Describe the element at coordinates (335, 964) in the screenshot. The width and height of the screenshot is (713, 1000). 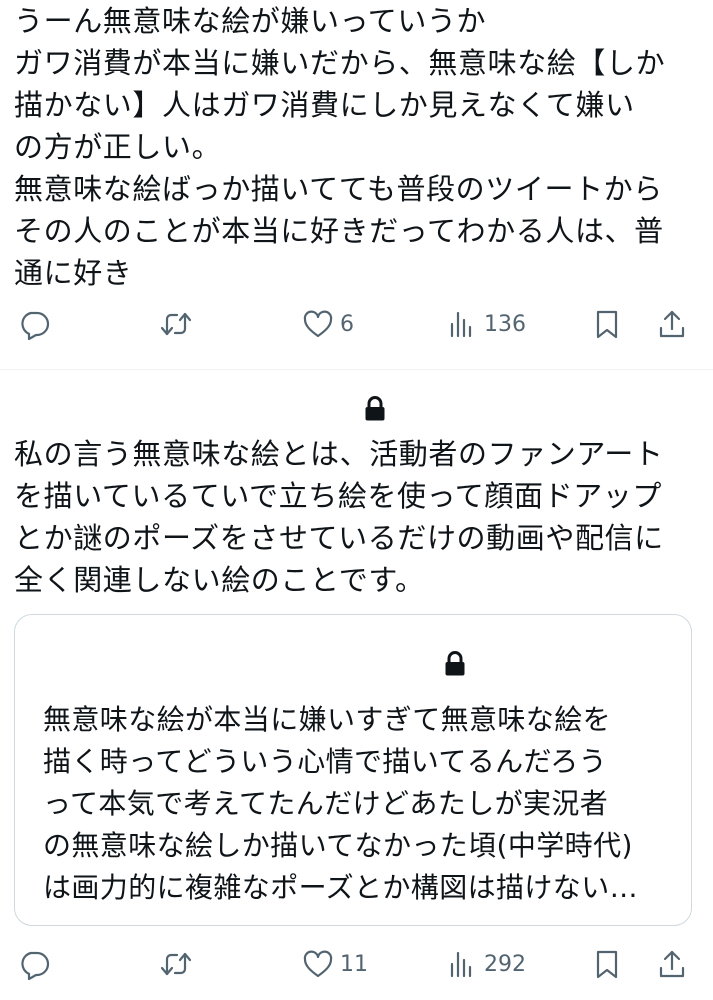
I see `like-button: 11` at that location.